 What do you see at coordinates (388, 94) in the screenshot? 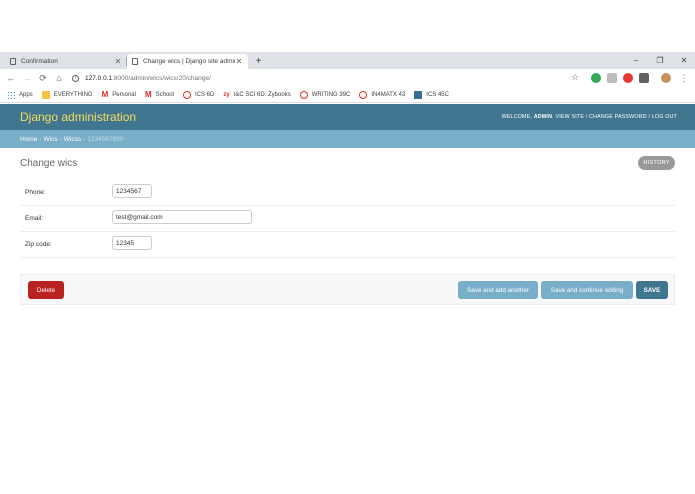
I see `bookmark-label: IN4MATX 43` at bounding box center [388, 94].